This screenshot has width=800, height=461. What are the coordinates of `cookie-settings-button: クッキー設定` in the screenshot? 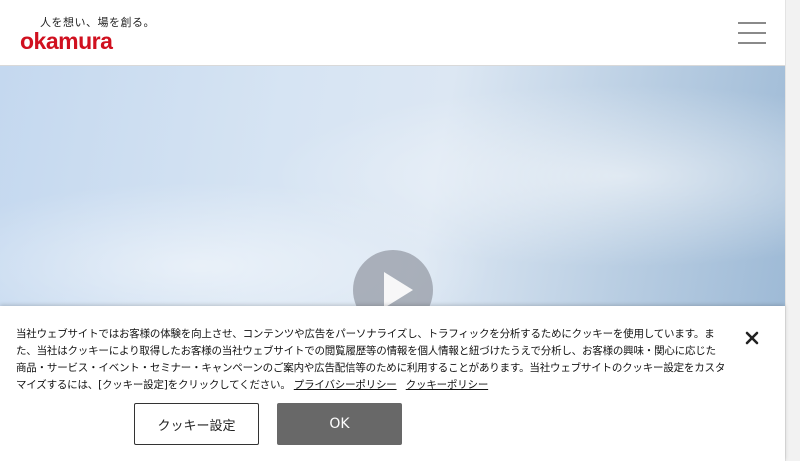 It's located at (196, 424).